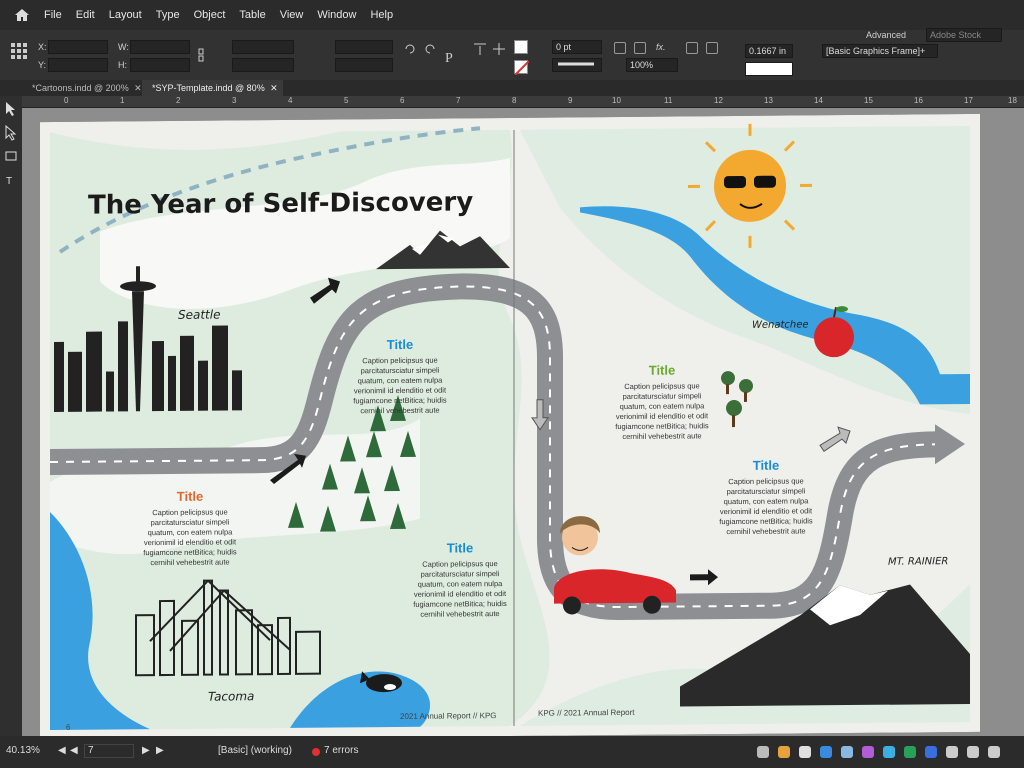 This screenshot has height=768, width=1024. I want to click on workspace-switcher: Advanced, so click(886, 35).